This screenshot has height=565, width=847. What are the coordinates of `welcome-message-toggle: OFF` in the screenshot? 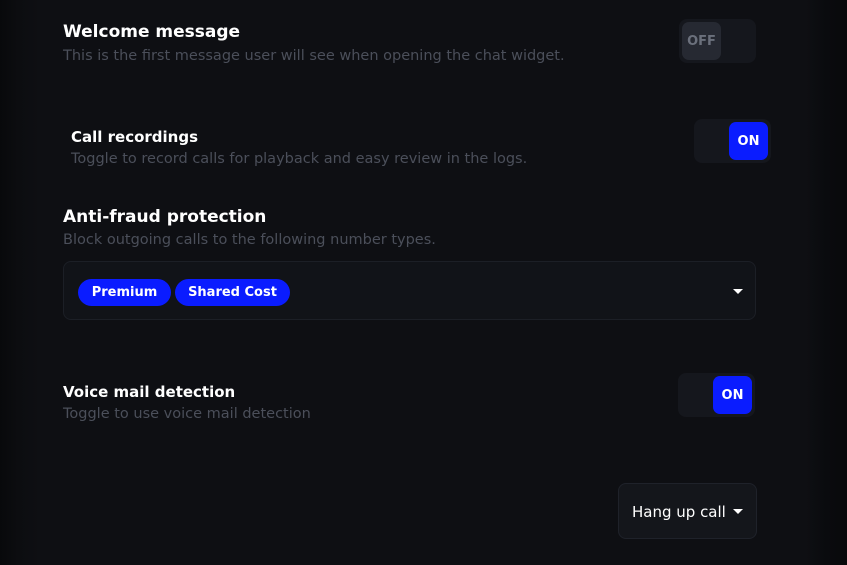 It's located at (717, 41).